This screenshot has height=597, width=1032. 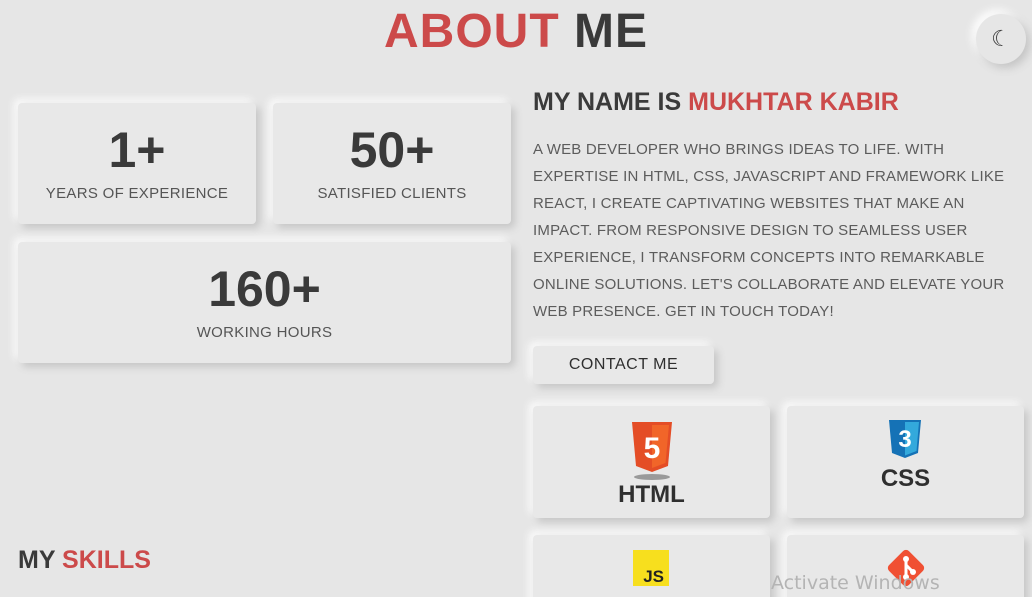 I want to click on skills-heading-accent: SKILLS, so click(x=106, y=560).